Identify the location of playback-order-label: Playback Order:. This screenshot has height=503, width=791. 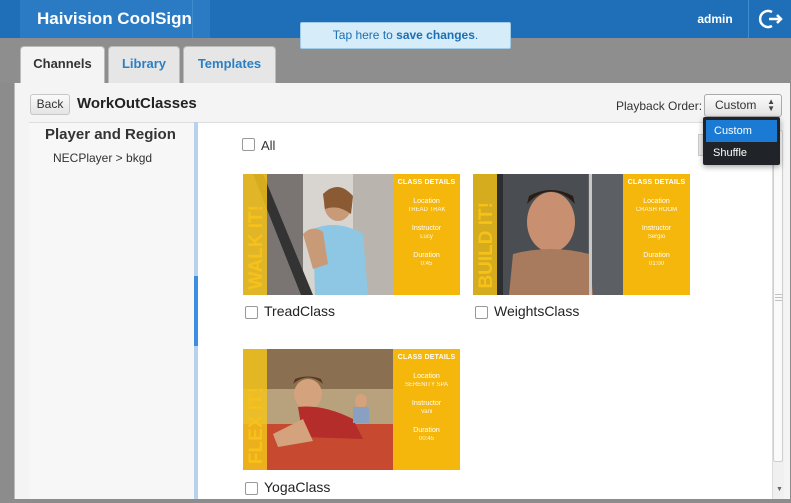
(659, 106).